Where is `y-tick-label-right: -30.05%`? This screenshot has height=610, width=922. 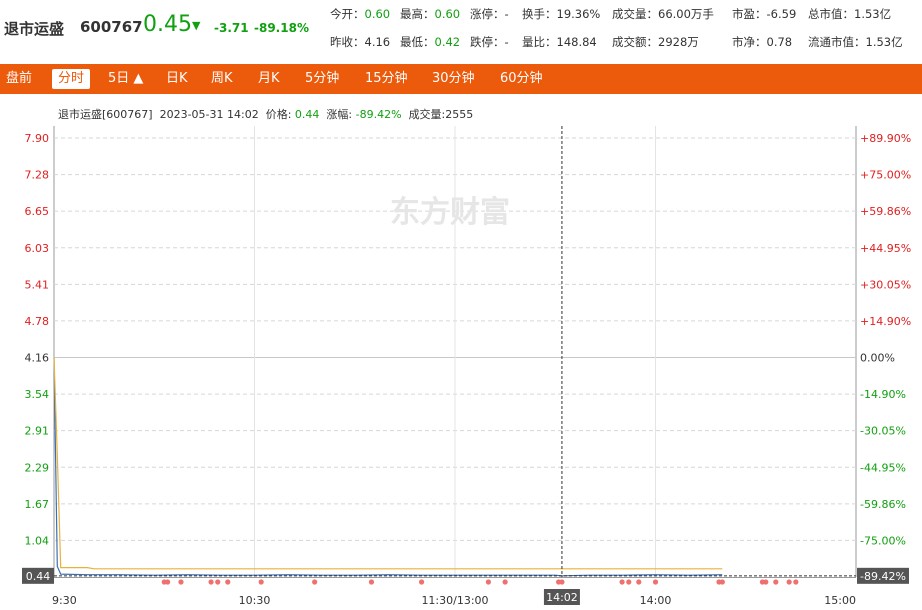
y-tick-label-right: -30.05% is located at coordinates (883, 431).